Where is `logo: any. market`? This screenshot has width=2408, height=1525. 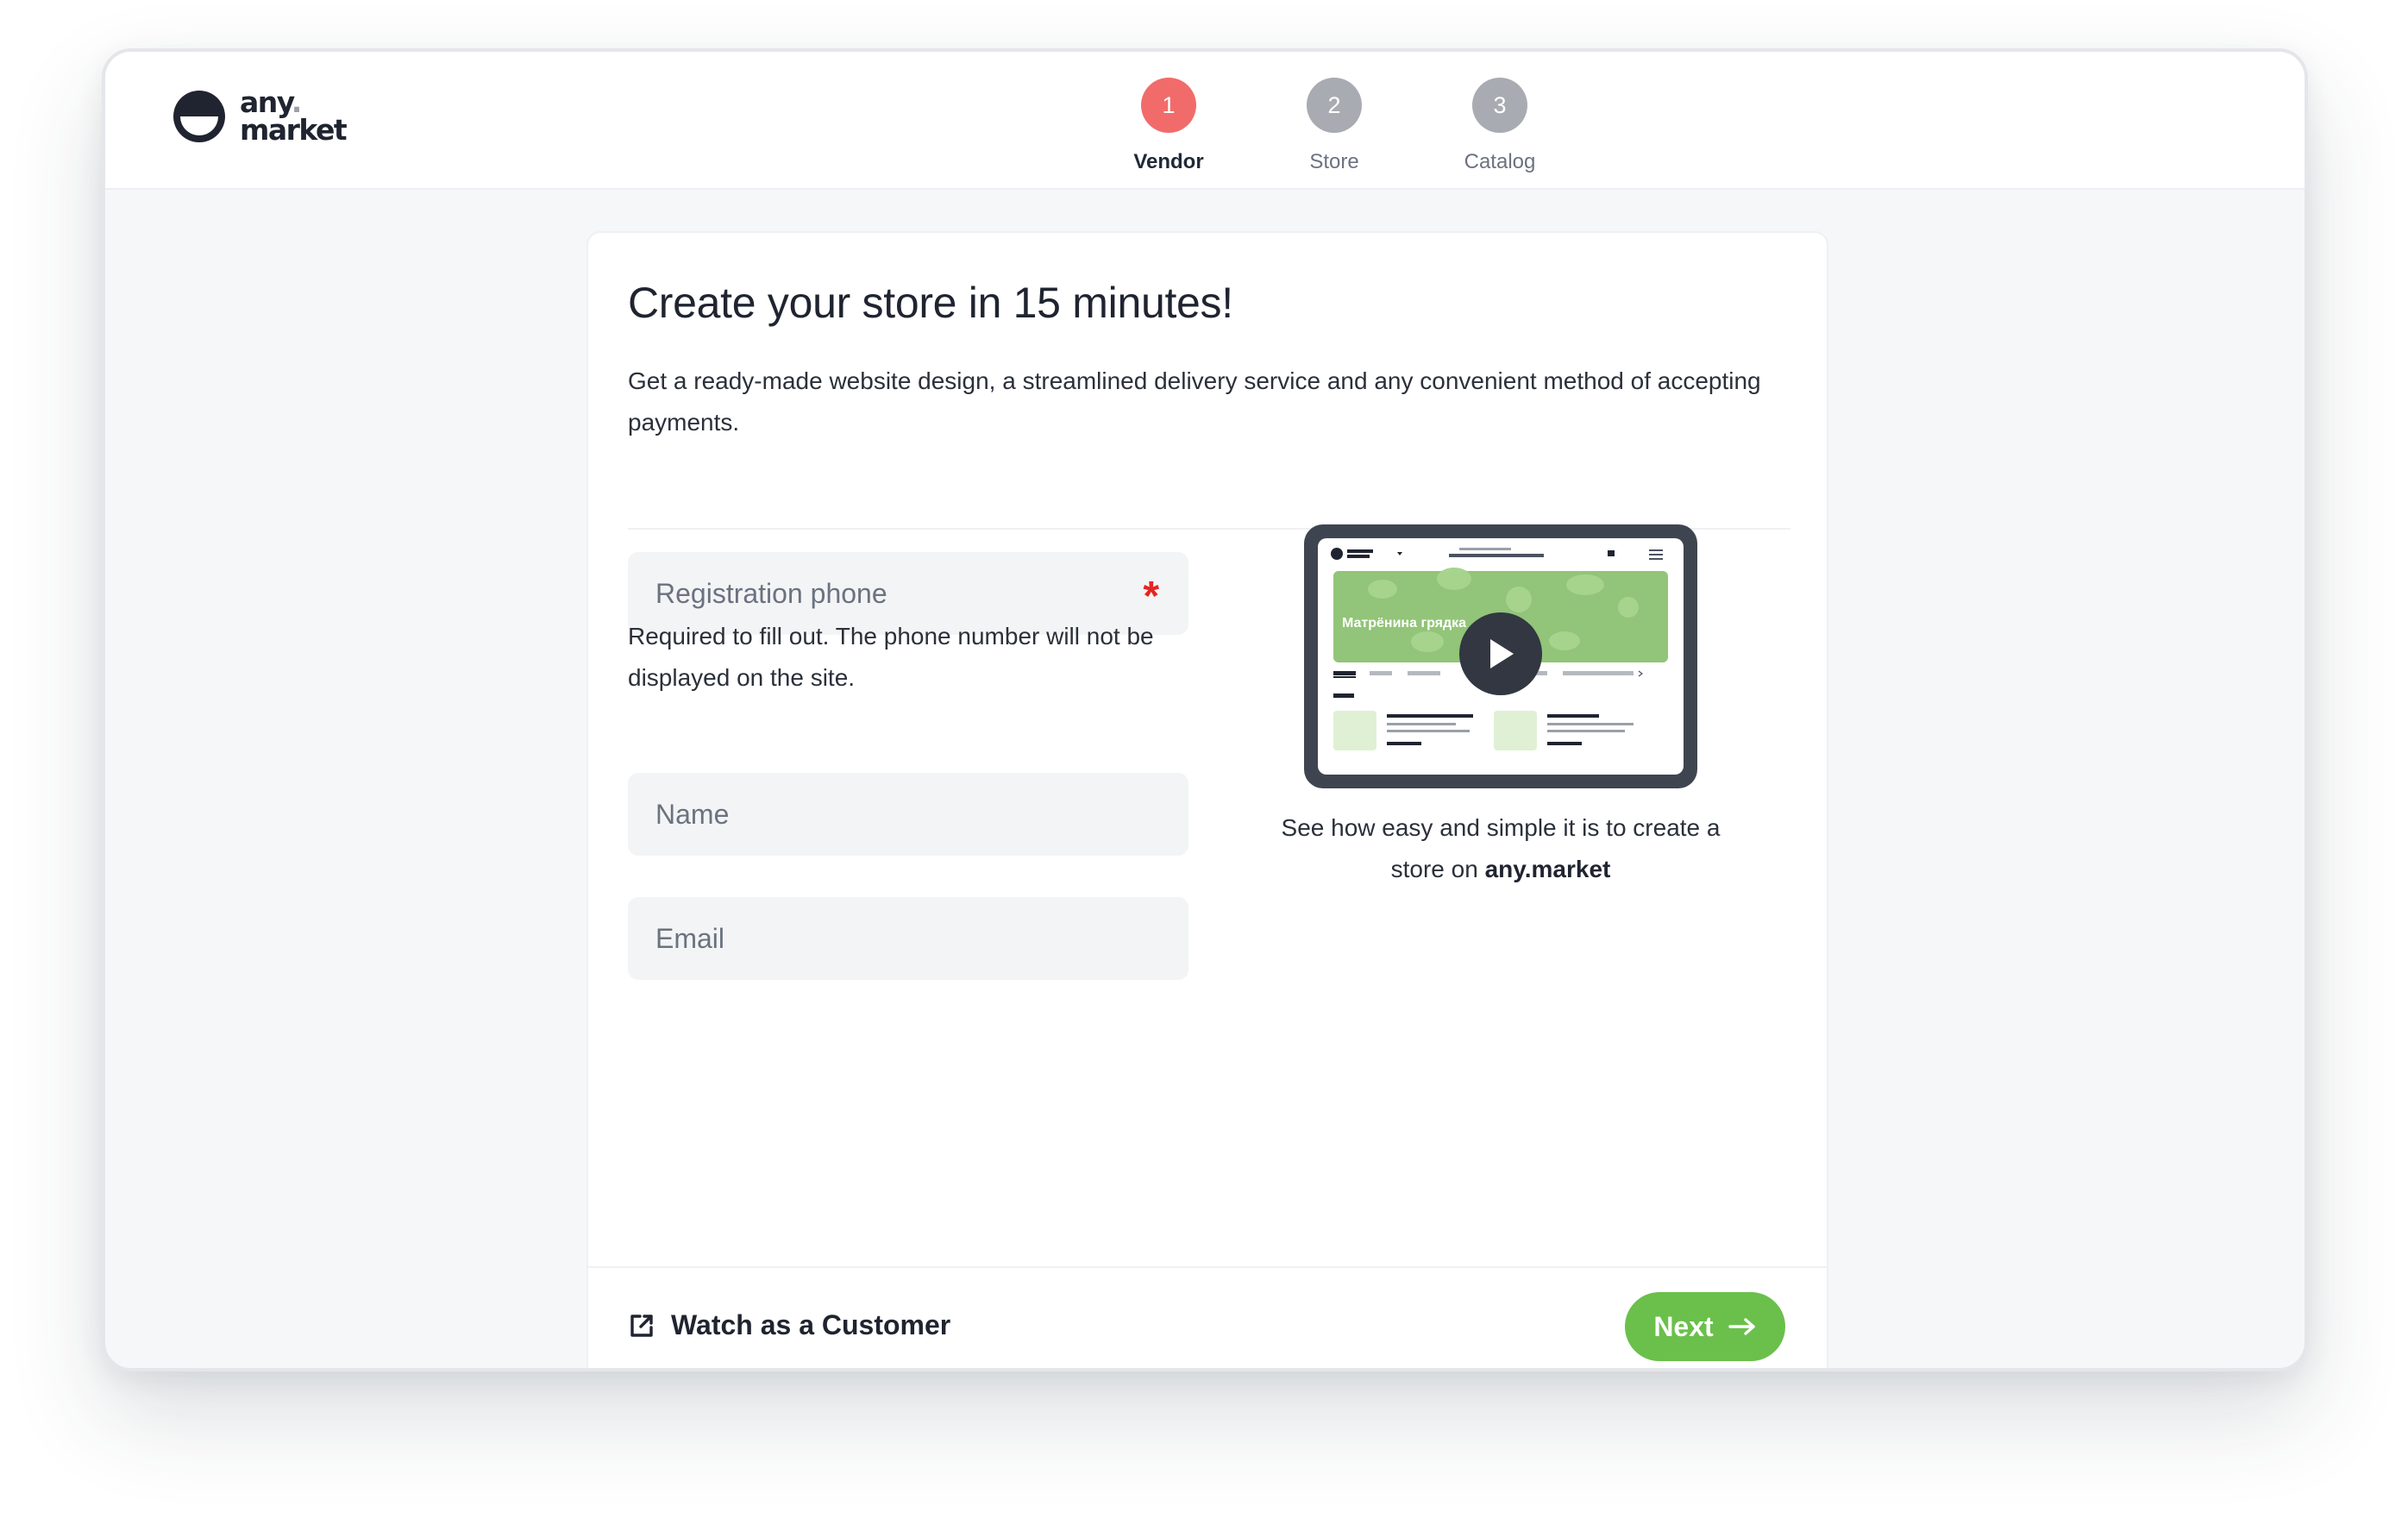 logo: any. market is located at coordinates (259, 116).